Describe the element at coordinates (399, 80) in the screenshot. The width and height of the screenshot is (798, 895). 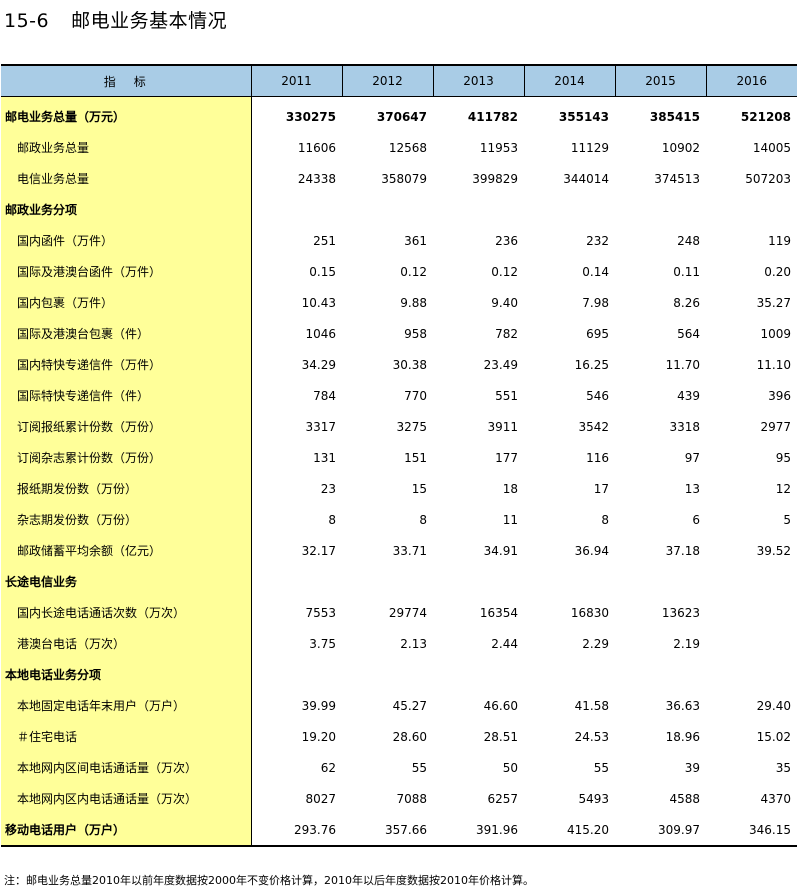
I see `table-header-row: 指标 2011 2012 2013 2014 2015 2016` at that location.